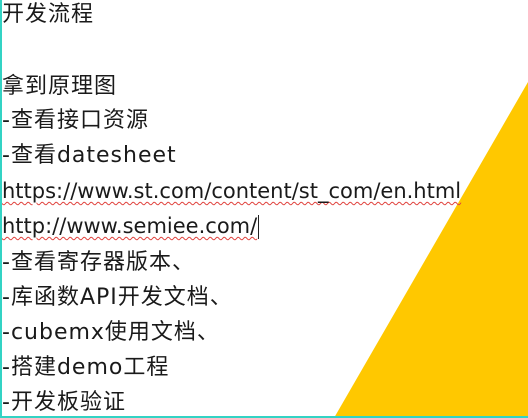  I want to click on text-line-datasheet-text: -查看datesheet, so click(89, 155).